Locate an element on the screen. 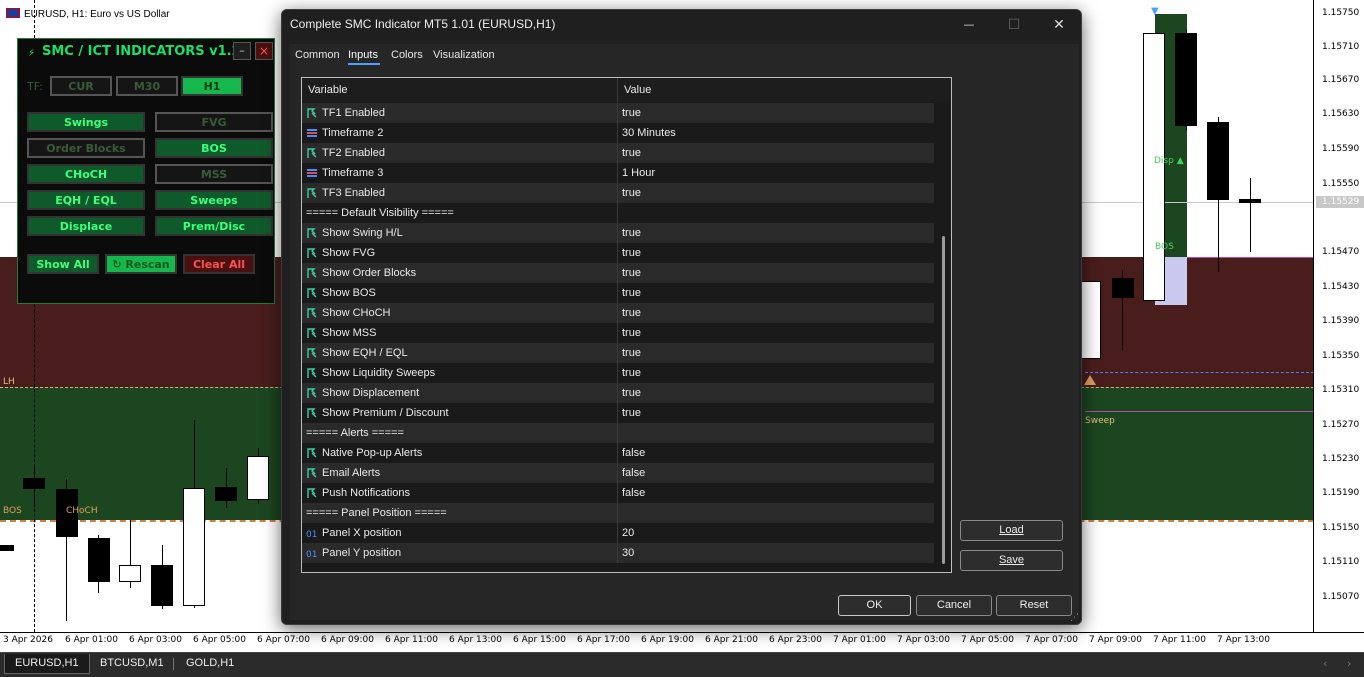  ok-button: OK is located at coordinates (874, 605).